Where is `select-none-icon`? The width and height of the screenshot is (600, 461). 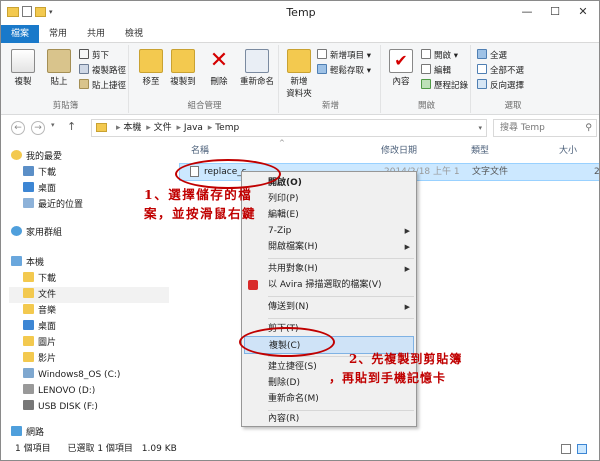 select-none-icon is located at coordinates (482, 69).